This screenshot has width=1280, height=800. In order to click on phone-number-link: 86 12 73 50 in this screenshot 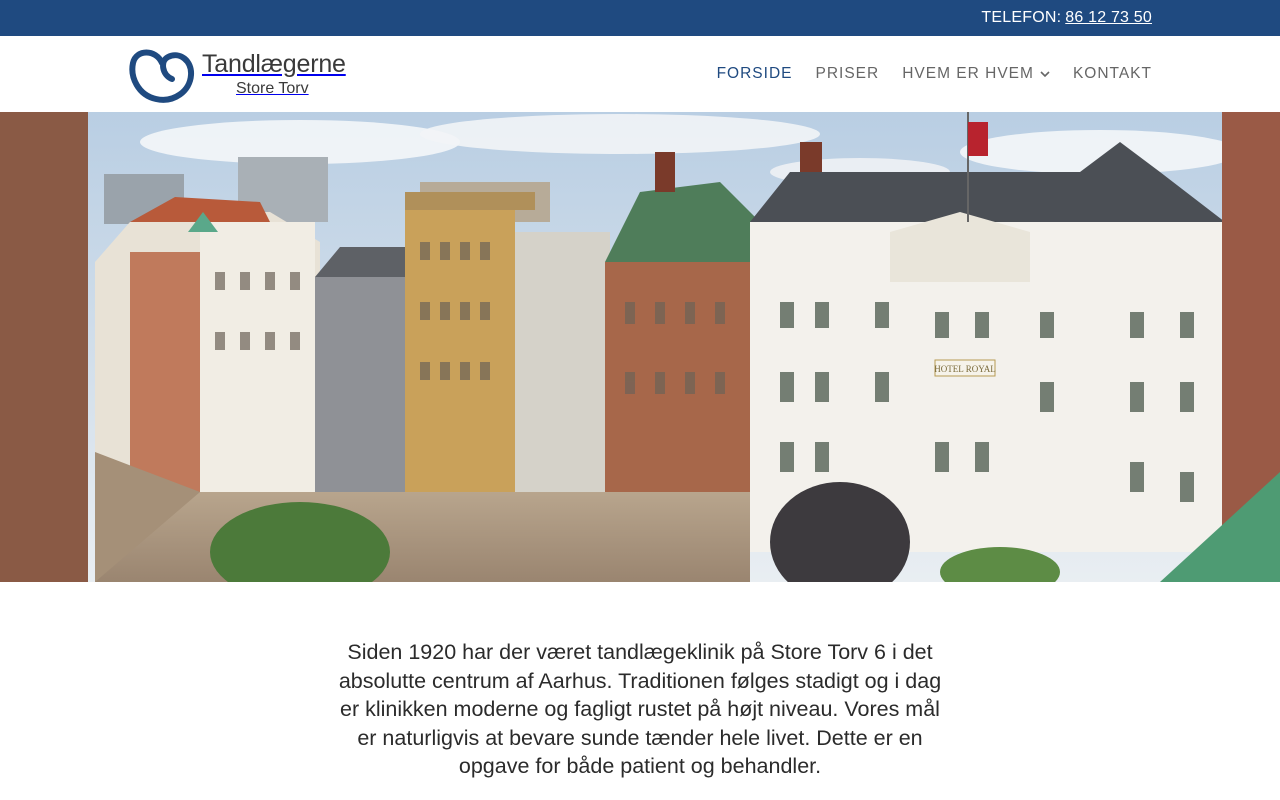, I will do `click(1108, 18)`.